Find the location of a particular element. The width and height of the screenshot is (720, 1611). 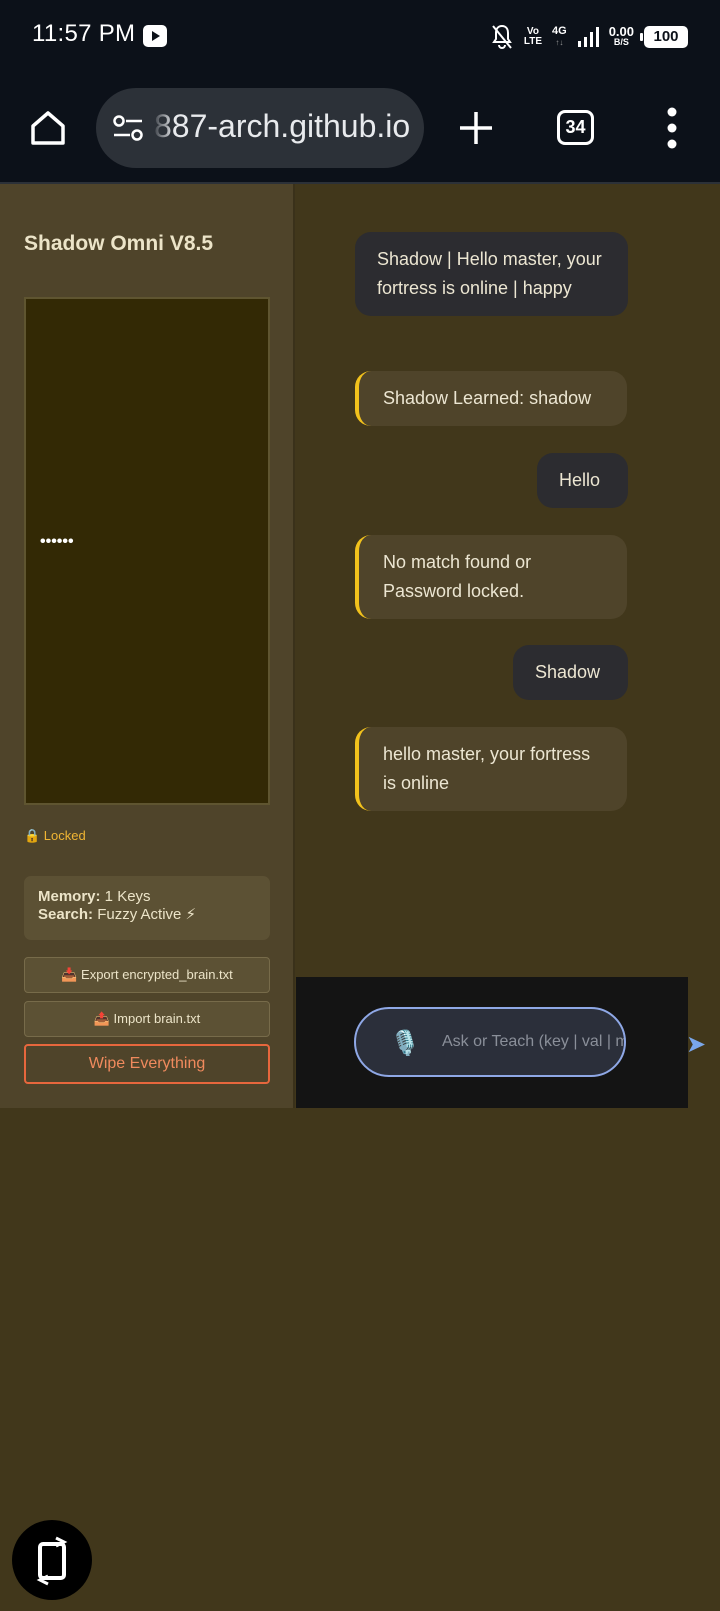

lock-status: 🔒 Locked is located at coordinates (55, 835).